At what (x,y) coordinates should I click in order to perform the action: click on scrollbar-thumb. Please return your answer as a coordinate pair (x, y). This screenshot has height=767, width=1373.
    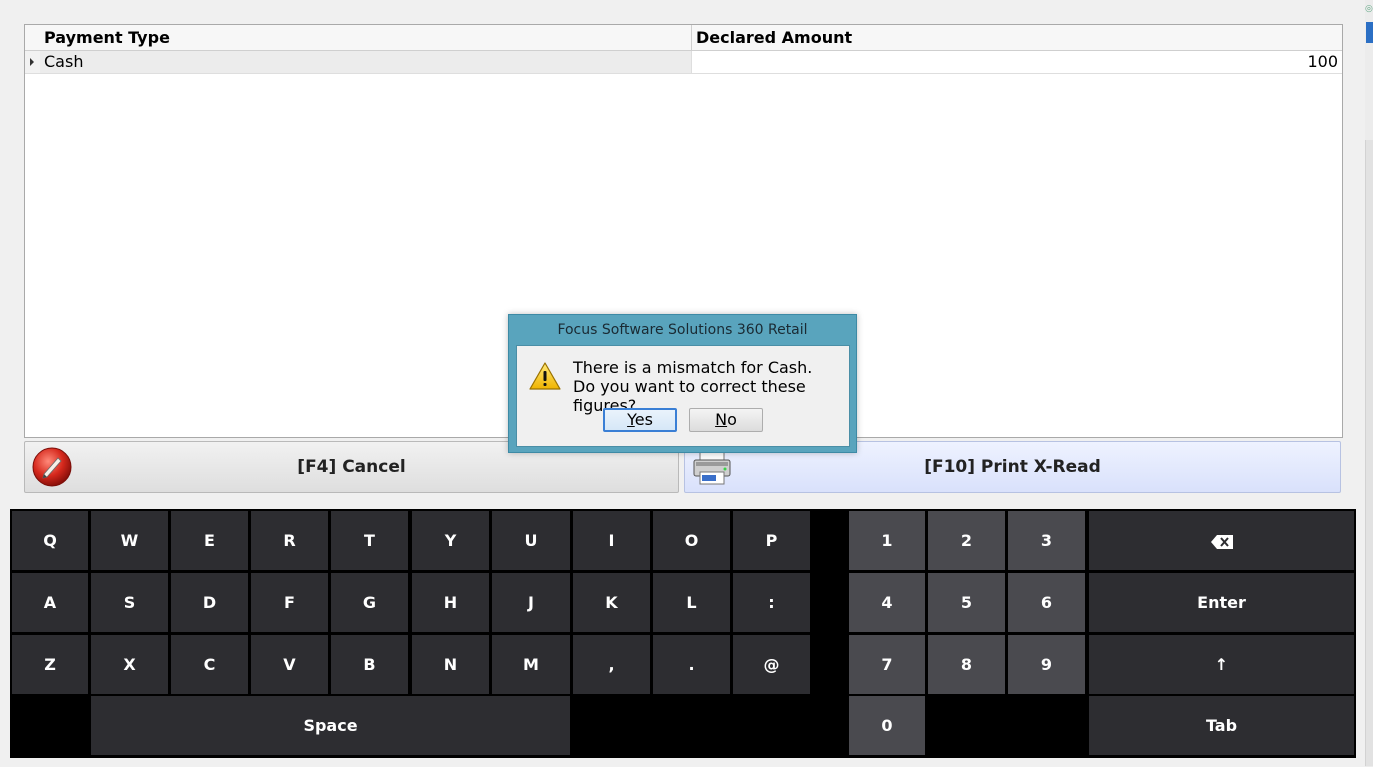
    Looking at the image, I should click on (1369, 453).